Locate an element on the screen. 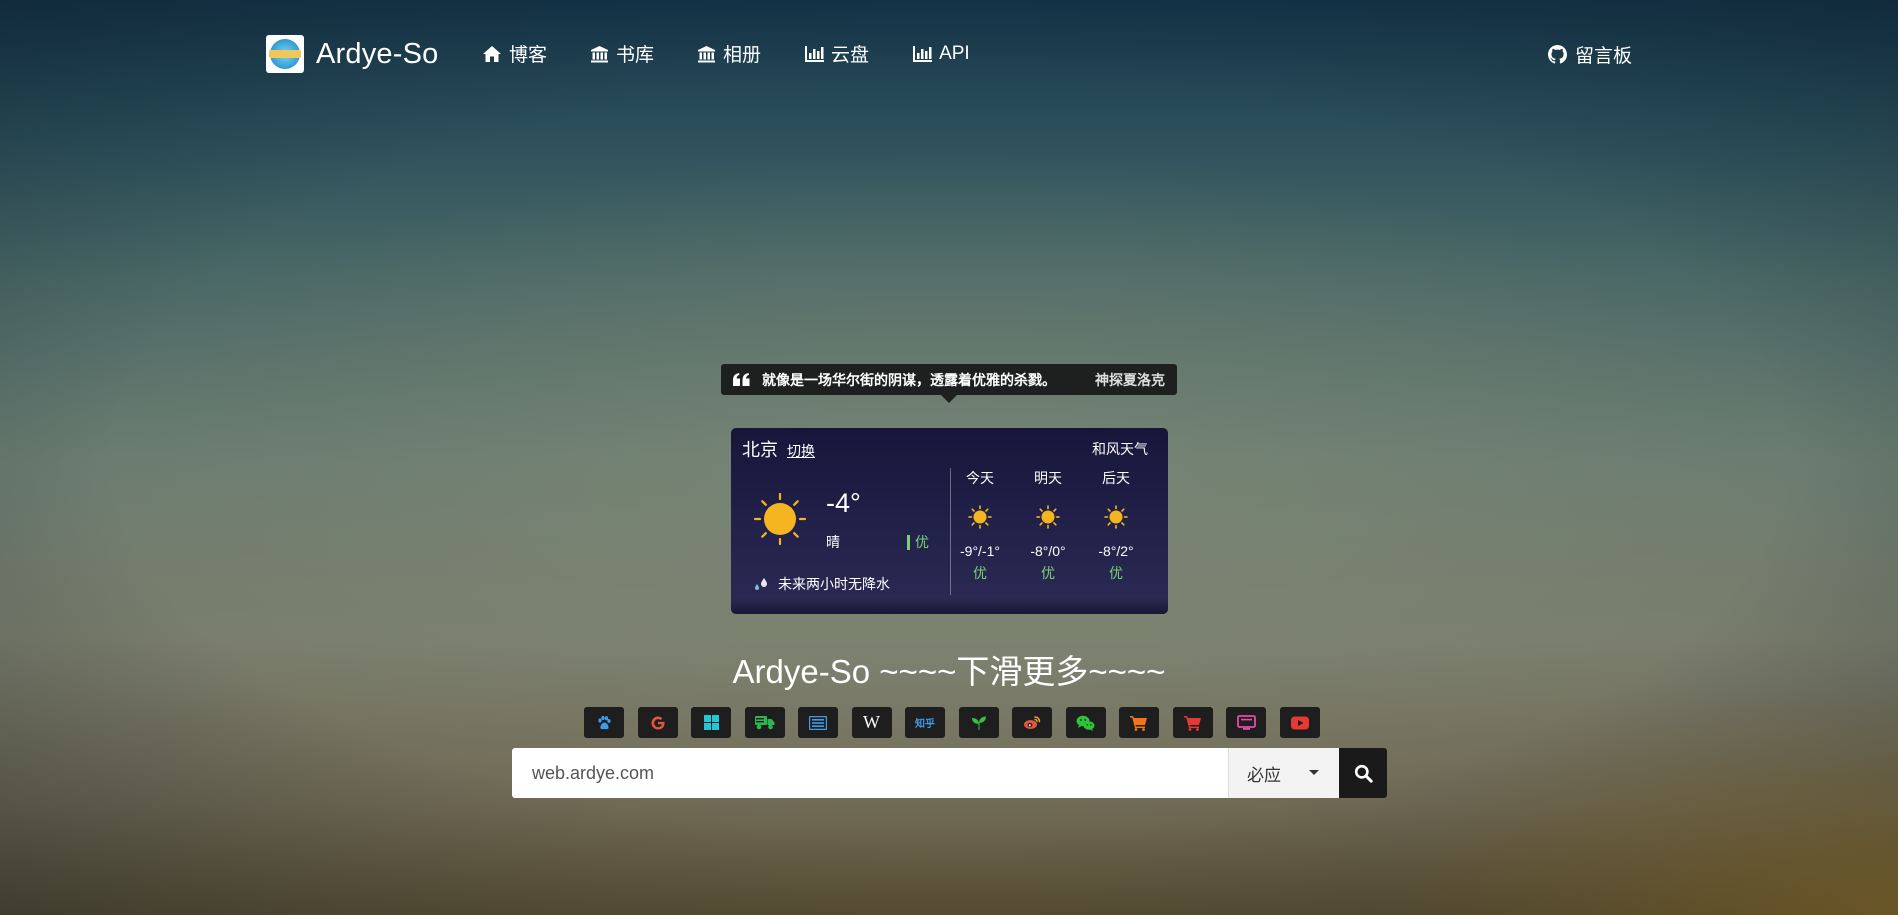 This screenshot has width=1898, height=915. brand-link: Ardye-So is located at coordinates (352, 54).